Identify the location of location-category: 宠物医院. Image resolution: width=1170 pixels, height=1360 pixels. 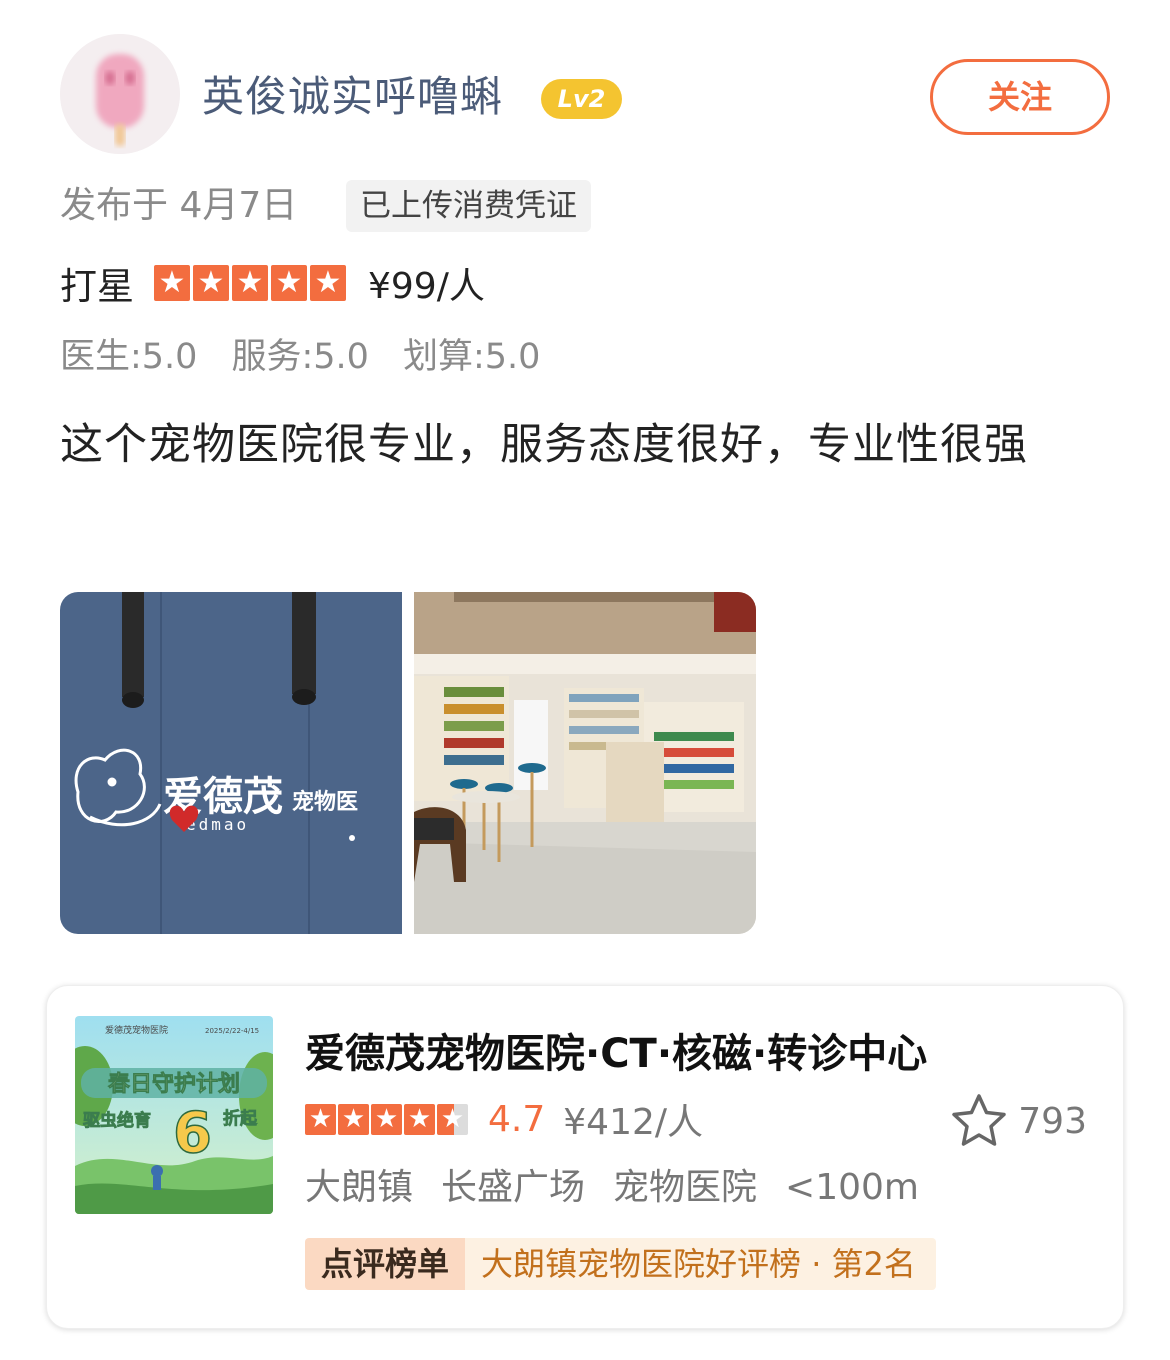
(685, 1187).